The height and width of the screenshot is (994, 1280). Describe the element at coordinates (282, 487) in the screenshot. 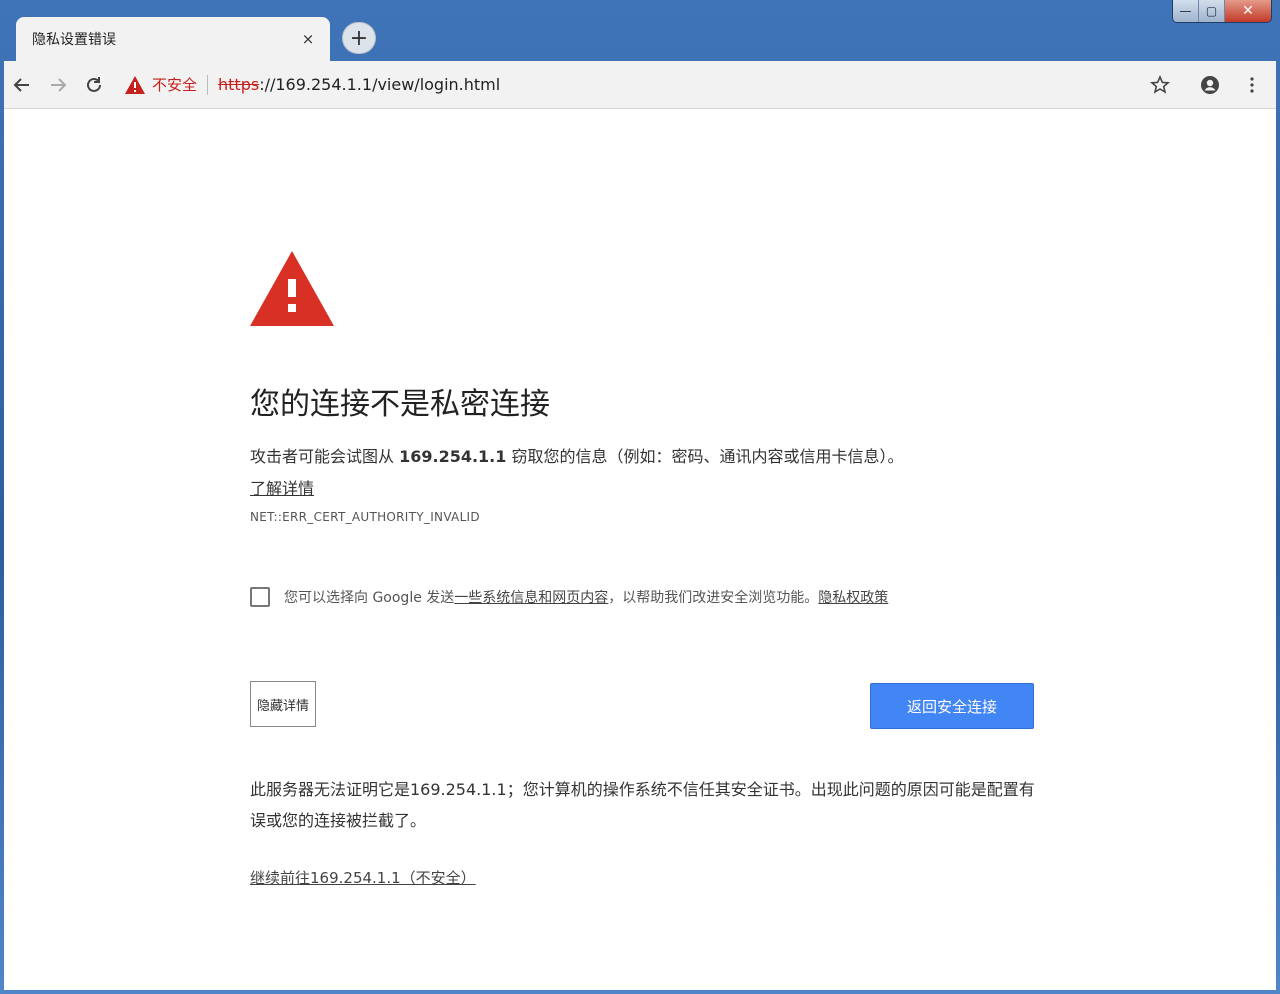

I see `learn-more-link: 了解详情` at that location.